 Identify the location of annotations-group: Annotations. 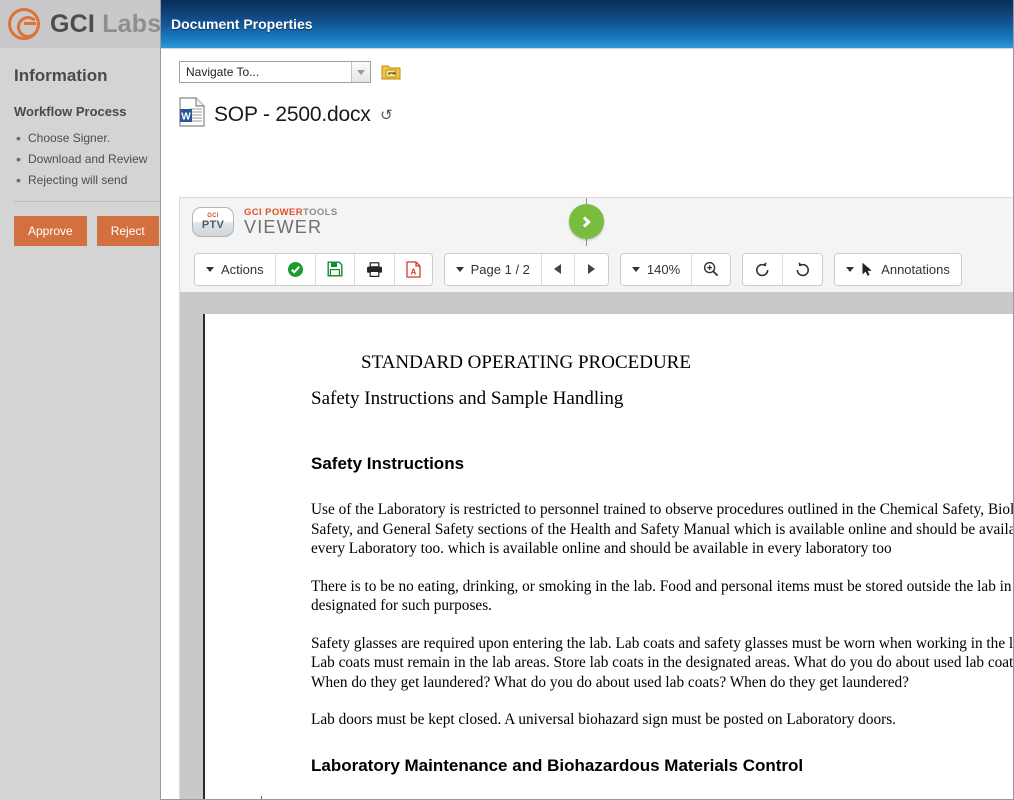
(898, 269).